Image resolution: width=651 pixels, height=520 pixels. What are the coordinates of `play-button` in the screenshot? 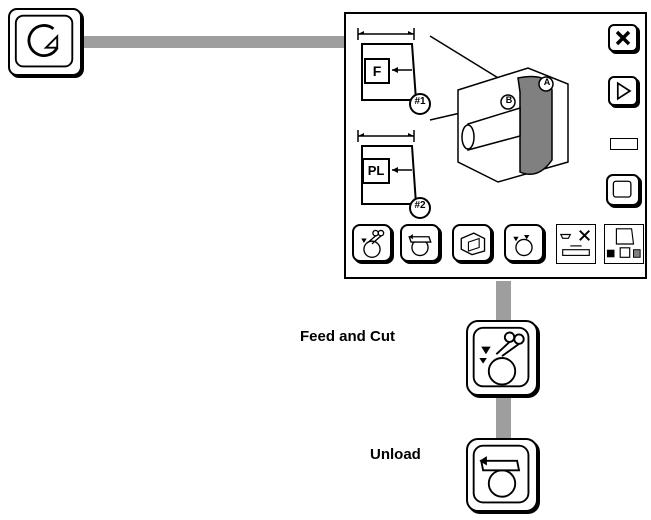 It's located at (623, 91).